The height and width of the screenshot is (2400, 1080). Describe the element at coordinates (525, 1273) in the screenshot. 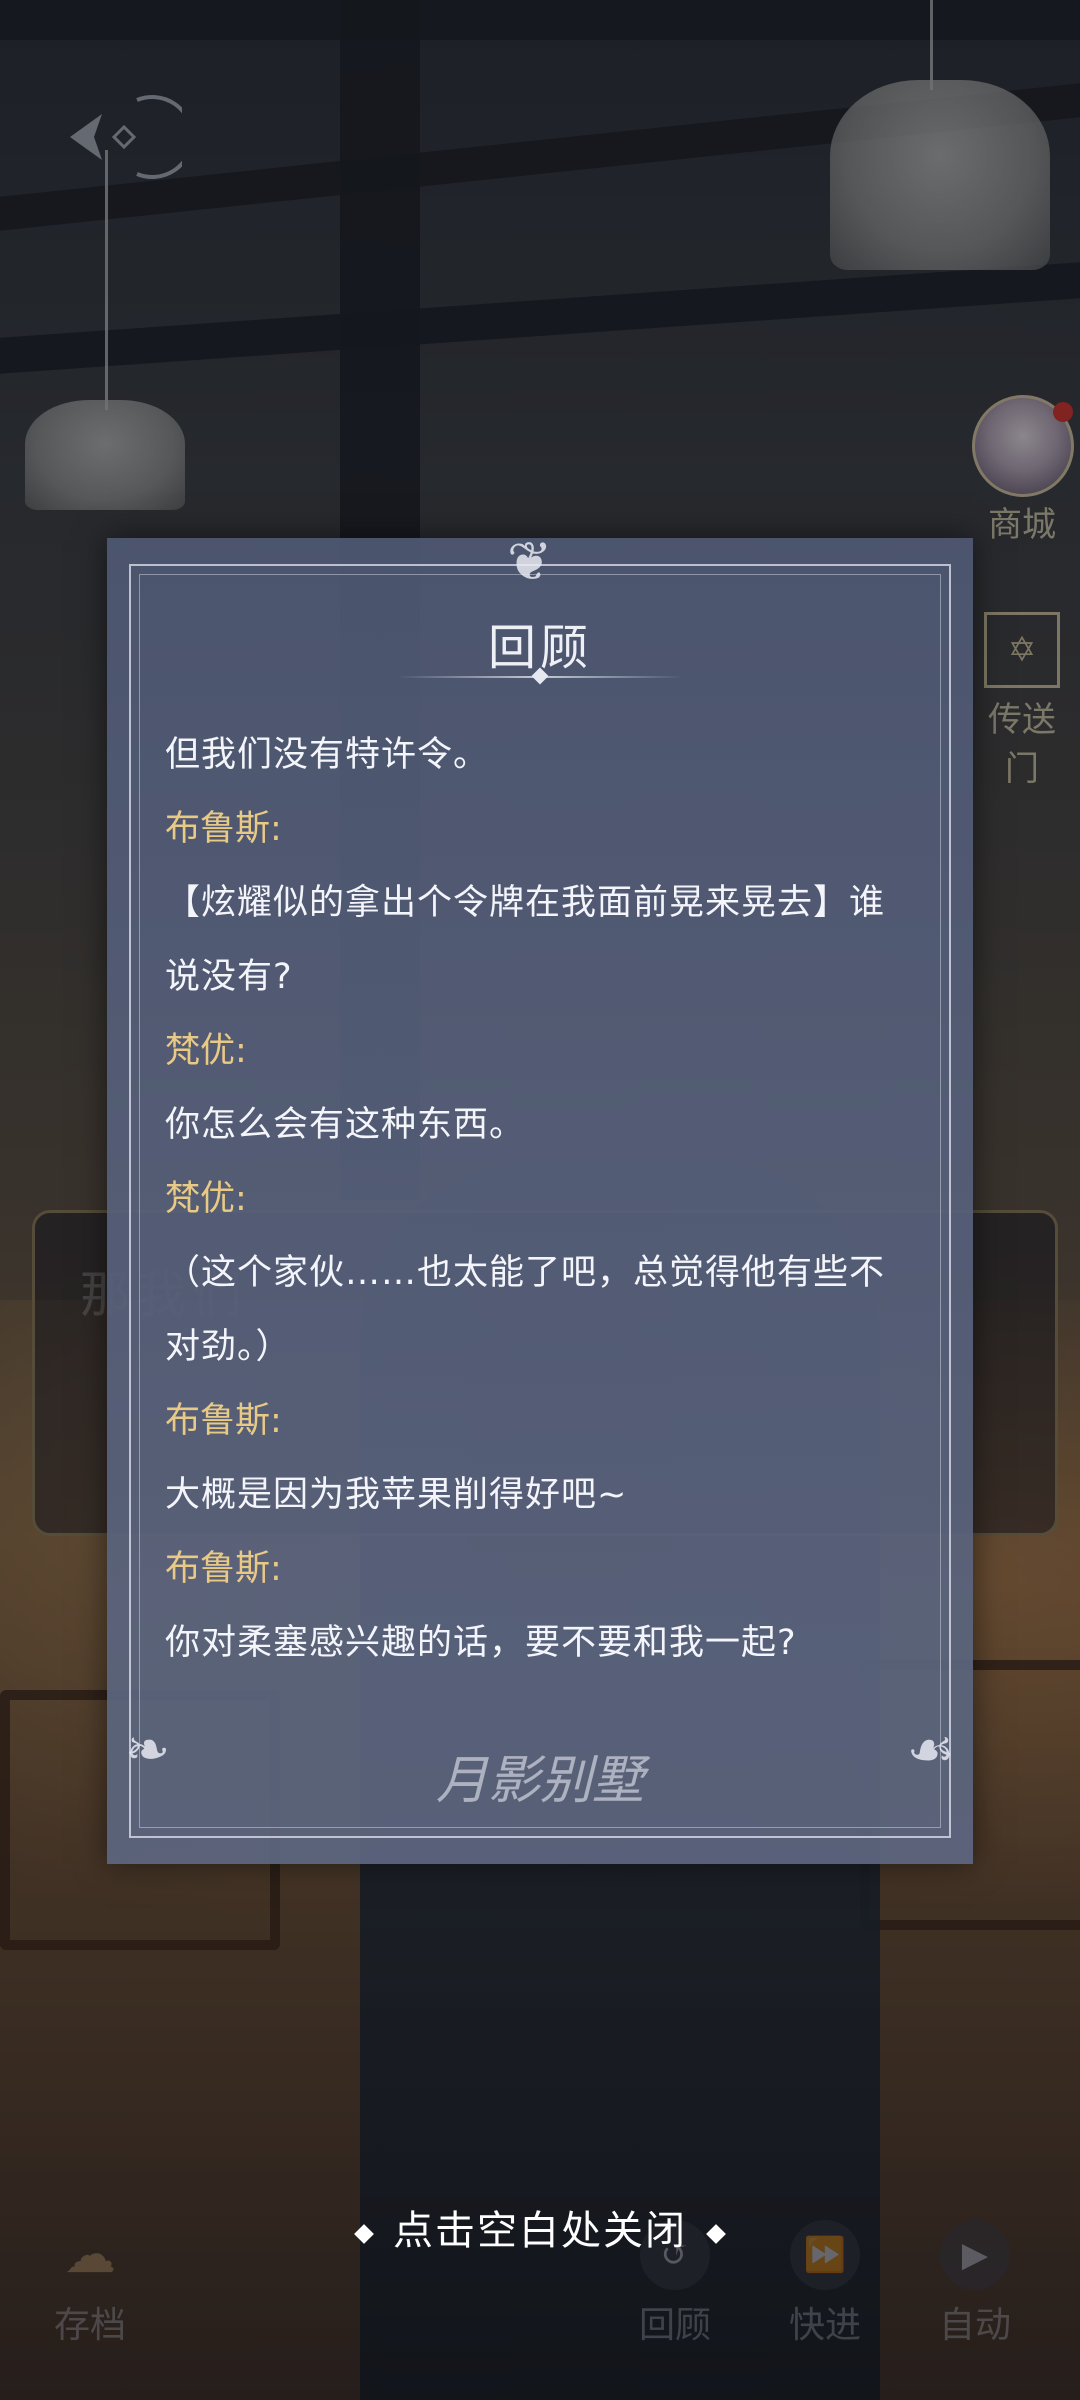

I see `dialogue-line: （这个家伙……也太能了吧，总觉得他有些不` at that location.